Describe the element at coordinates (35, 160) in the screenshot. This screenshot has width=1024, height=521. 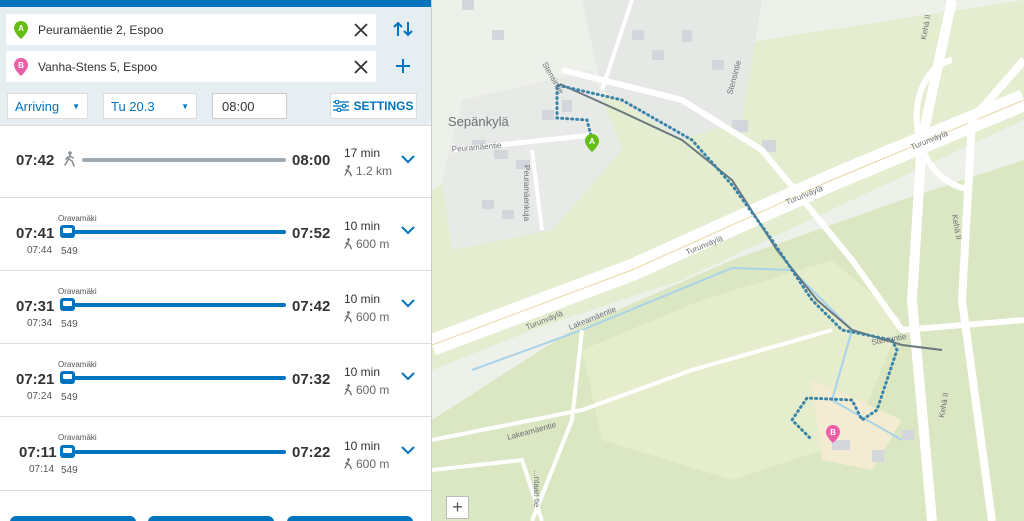
I see `departure-time: 07:42` at that location.